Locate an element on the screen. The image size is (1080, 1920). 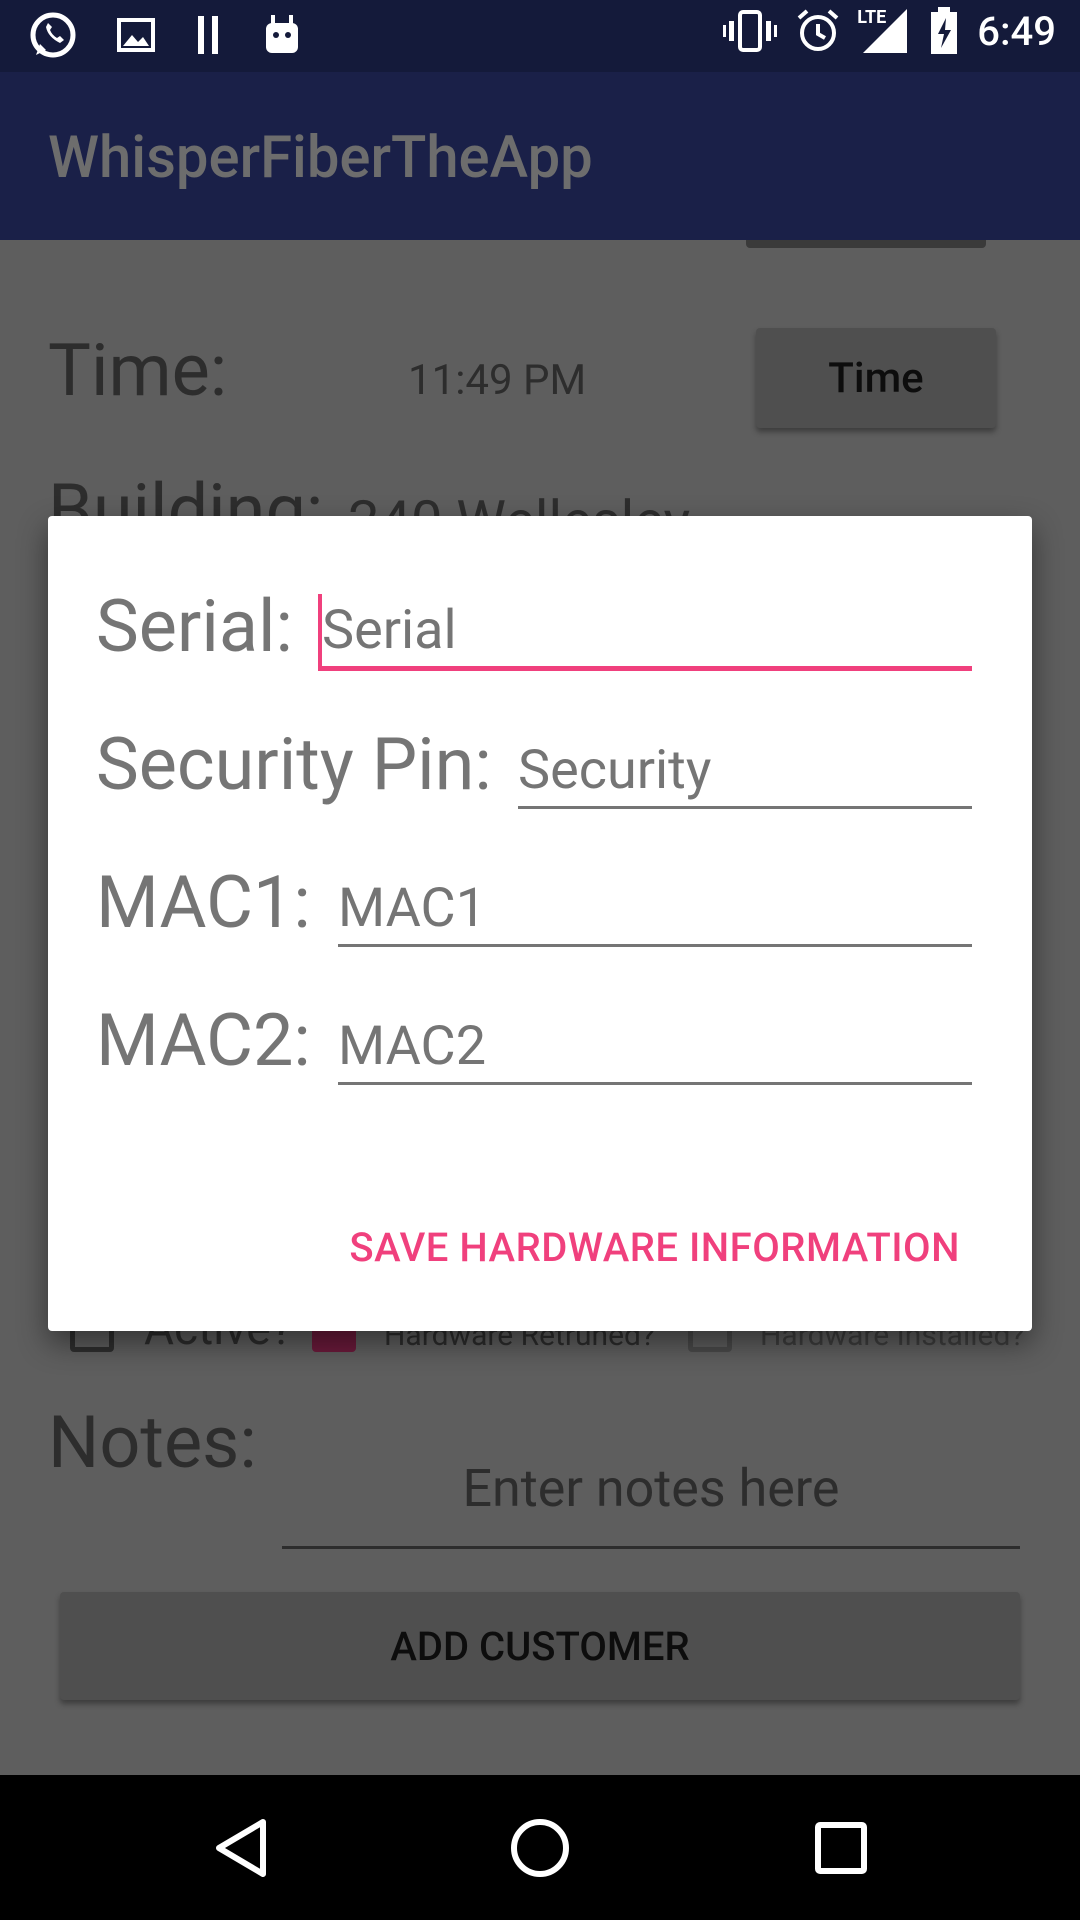
mac1-placeholder: MAC1 is located at coordinates (412, 908).